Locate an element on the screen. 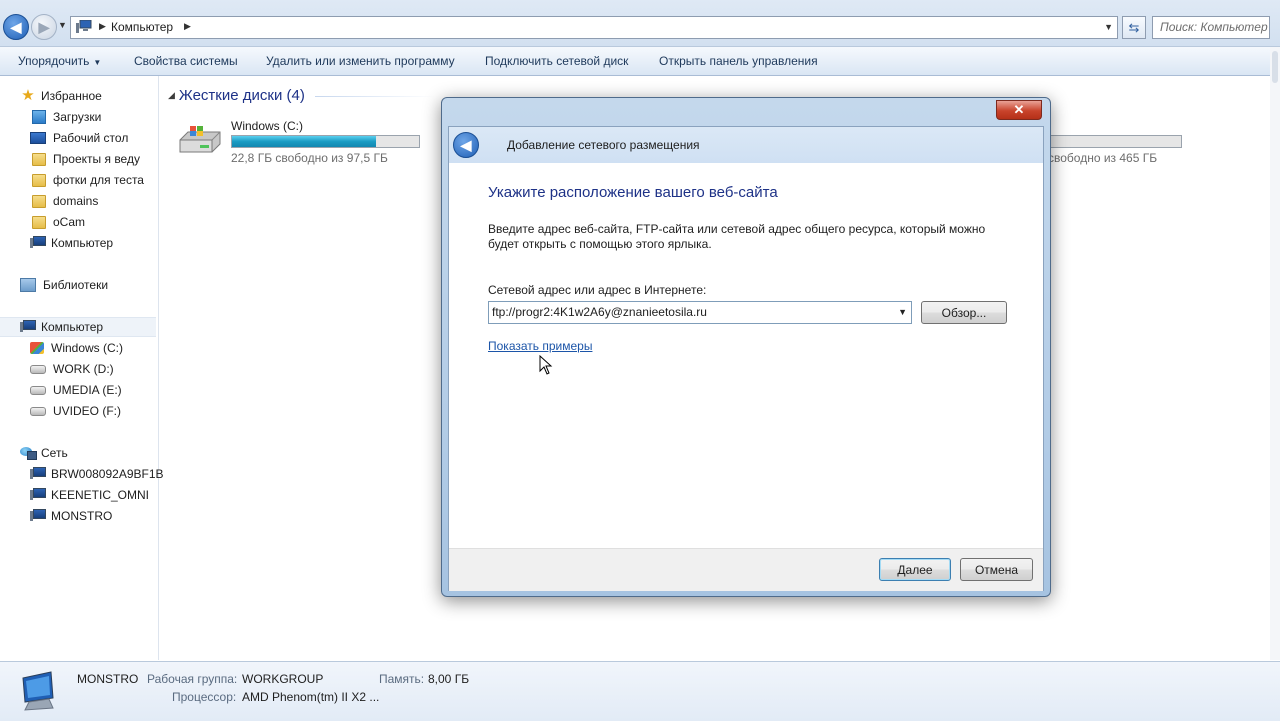 This screenshot has width=1280, height=721. cancel-button: Отмена is located at coordinates (996, 569).